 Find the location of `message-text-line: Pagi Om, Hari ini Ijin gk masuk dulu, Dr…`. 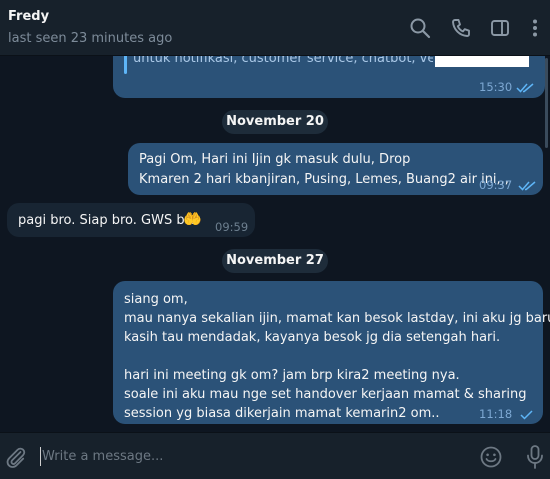

message-text-line: Pagi Om, Hari ini Ijin gk masuk dulu, Dr… is located at coordinates (275, 159).